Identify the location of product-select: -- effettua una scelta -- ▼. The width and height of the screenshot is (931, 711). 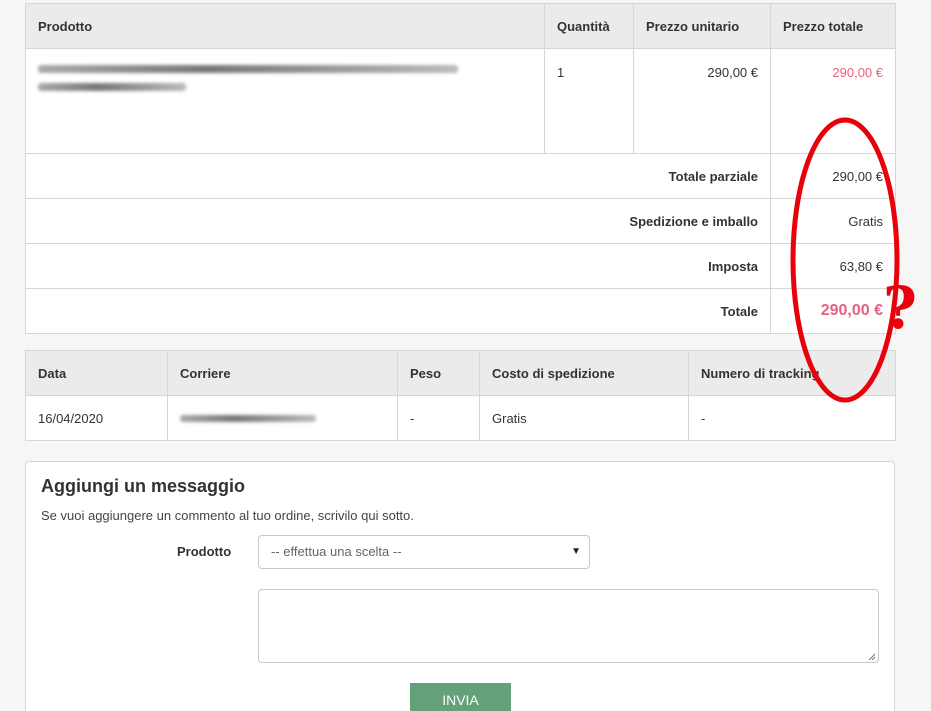
(424, 552).